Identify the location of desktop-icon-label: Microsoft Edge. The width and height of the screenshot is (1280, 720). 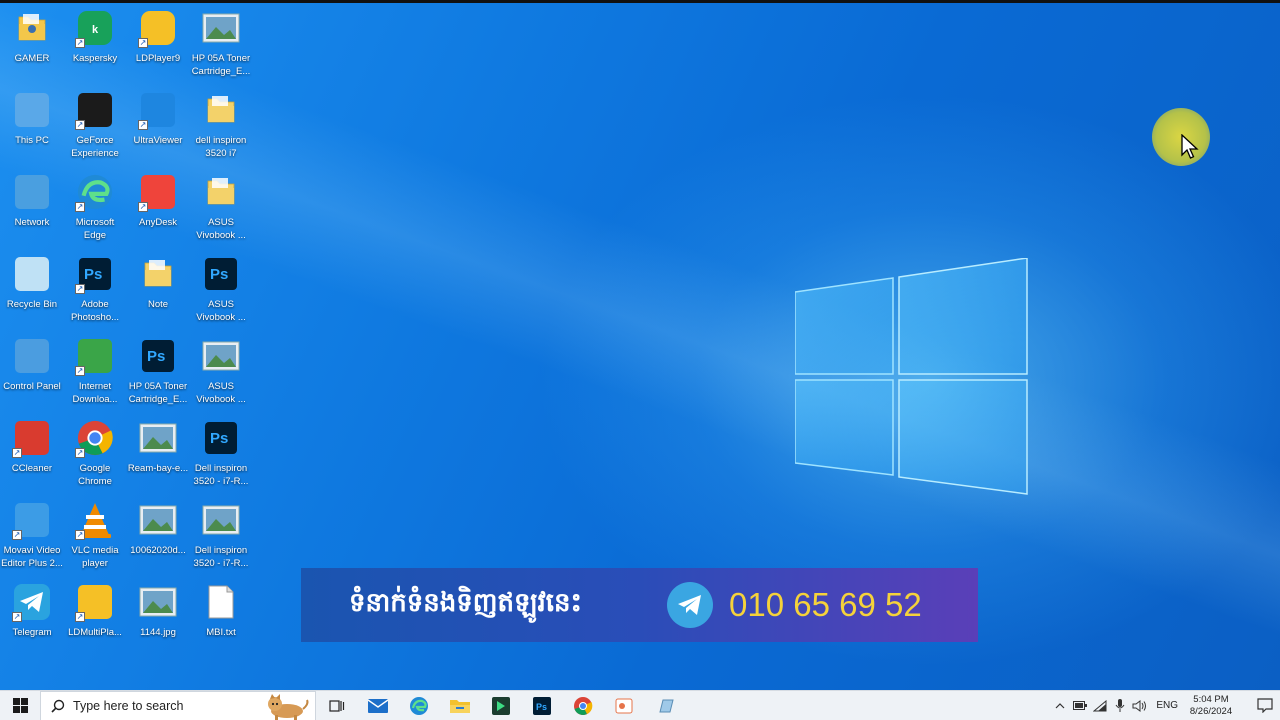
(95, 229).